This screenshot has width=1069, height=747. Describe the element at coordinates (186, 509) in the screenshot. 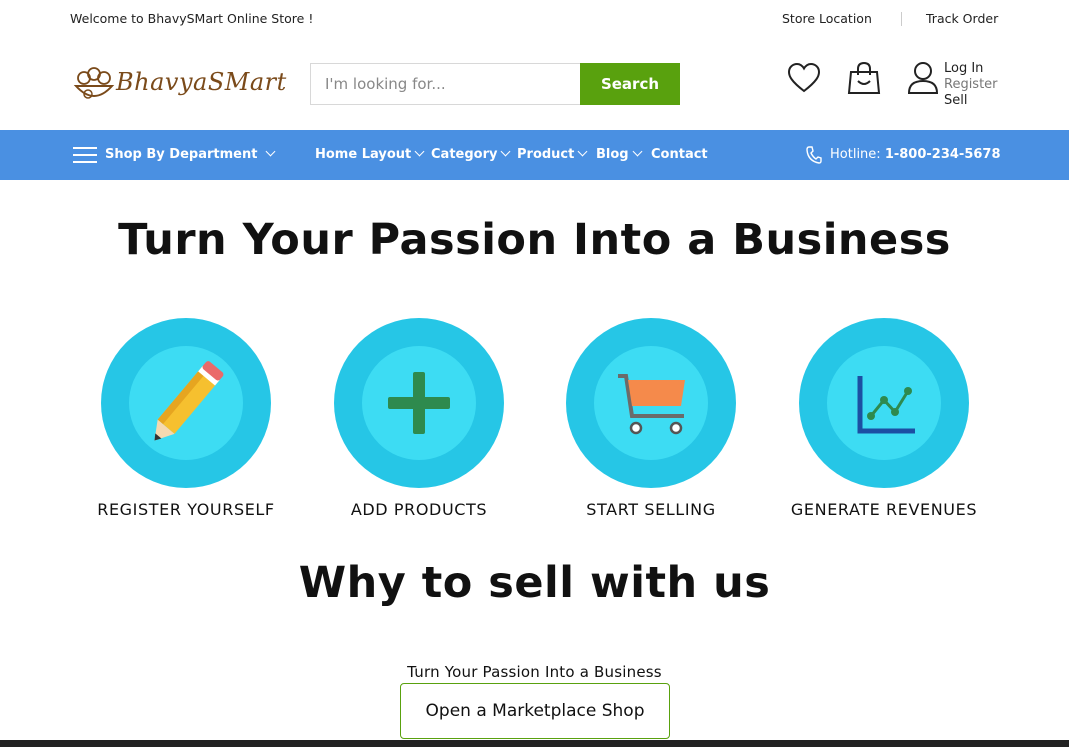

I see `step-label: REGISTER YOURSELF` at that location.